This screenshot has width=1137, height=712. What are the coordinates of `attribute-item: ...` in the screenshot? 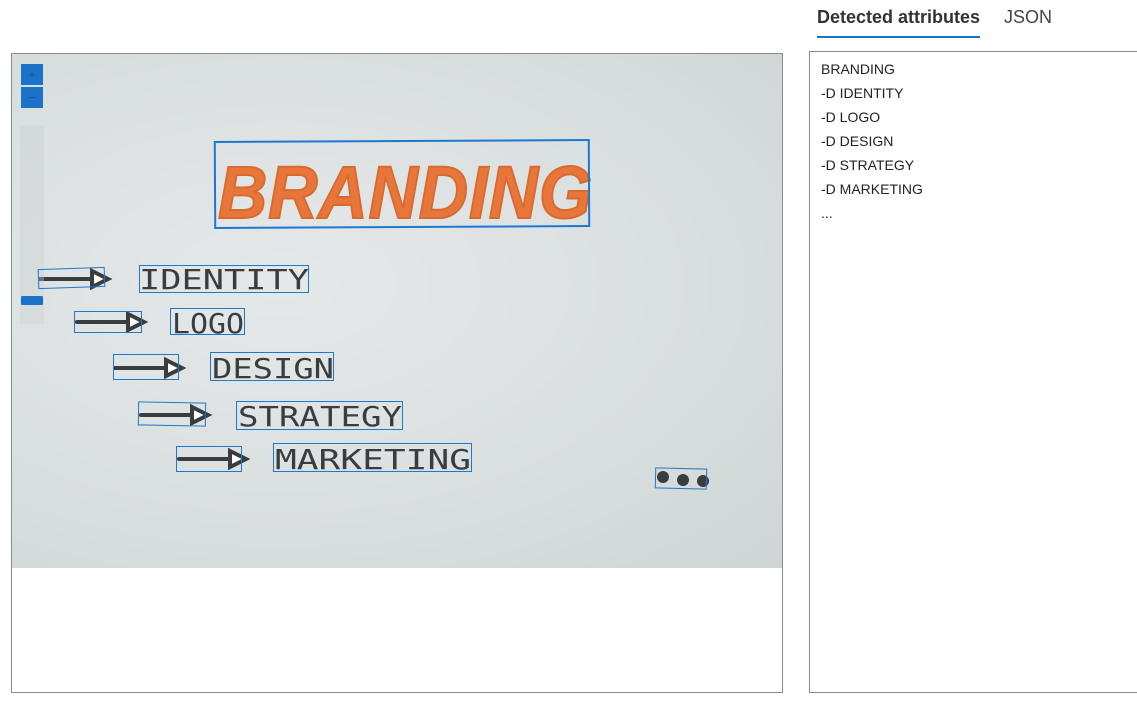 It's located at (827, 213).